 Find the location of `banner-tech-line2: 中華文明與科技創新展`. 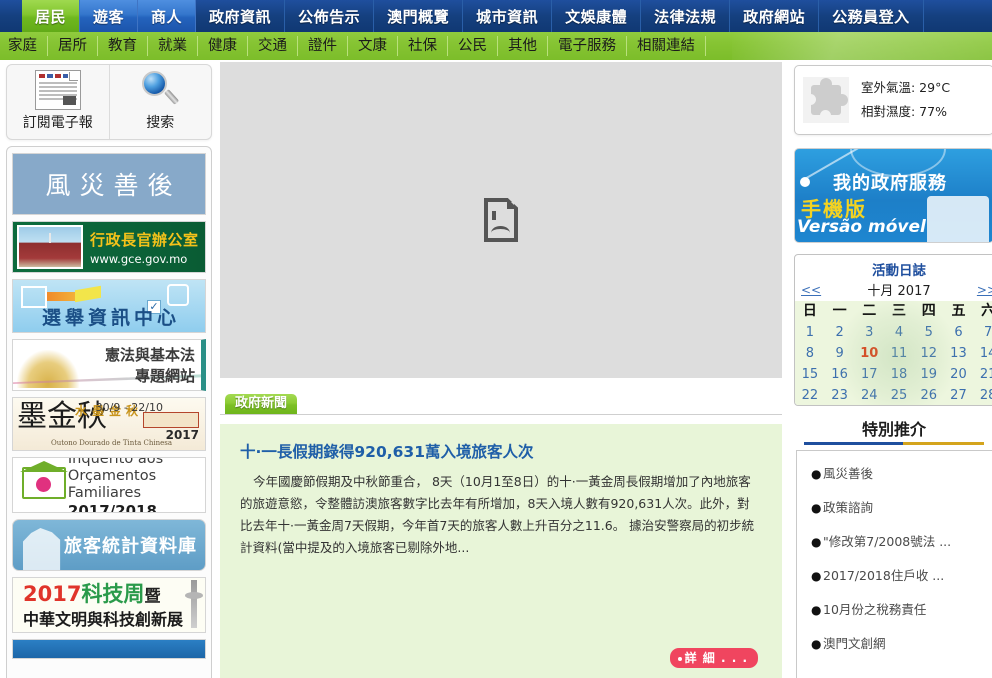

banner-tech-line2: 中華文明與科技創新展 is located at coordinates (103, 619).